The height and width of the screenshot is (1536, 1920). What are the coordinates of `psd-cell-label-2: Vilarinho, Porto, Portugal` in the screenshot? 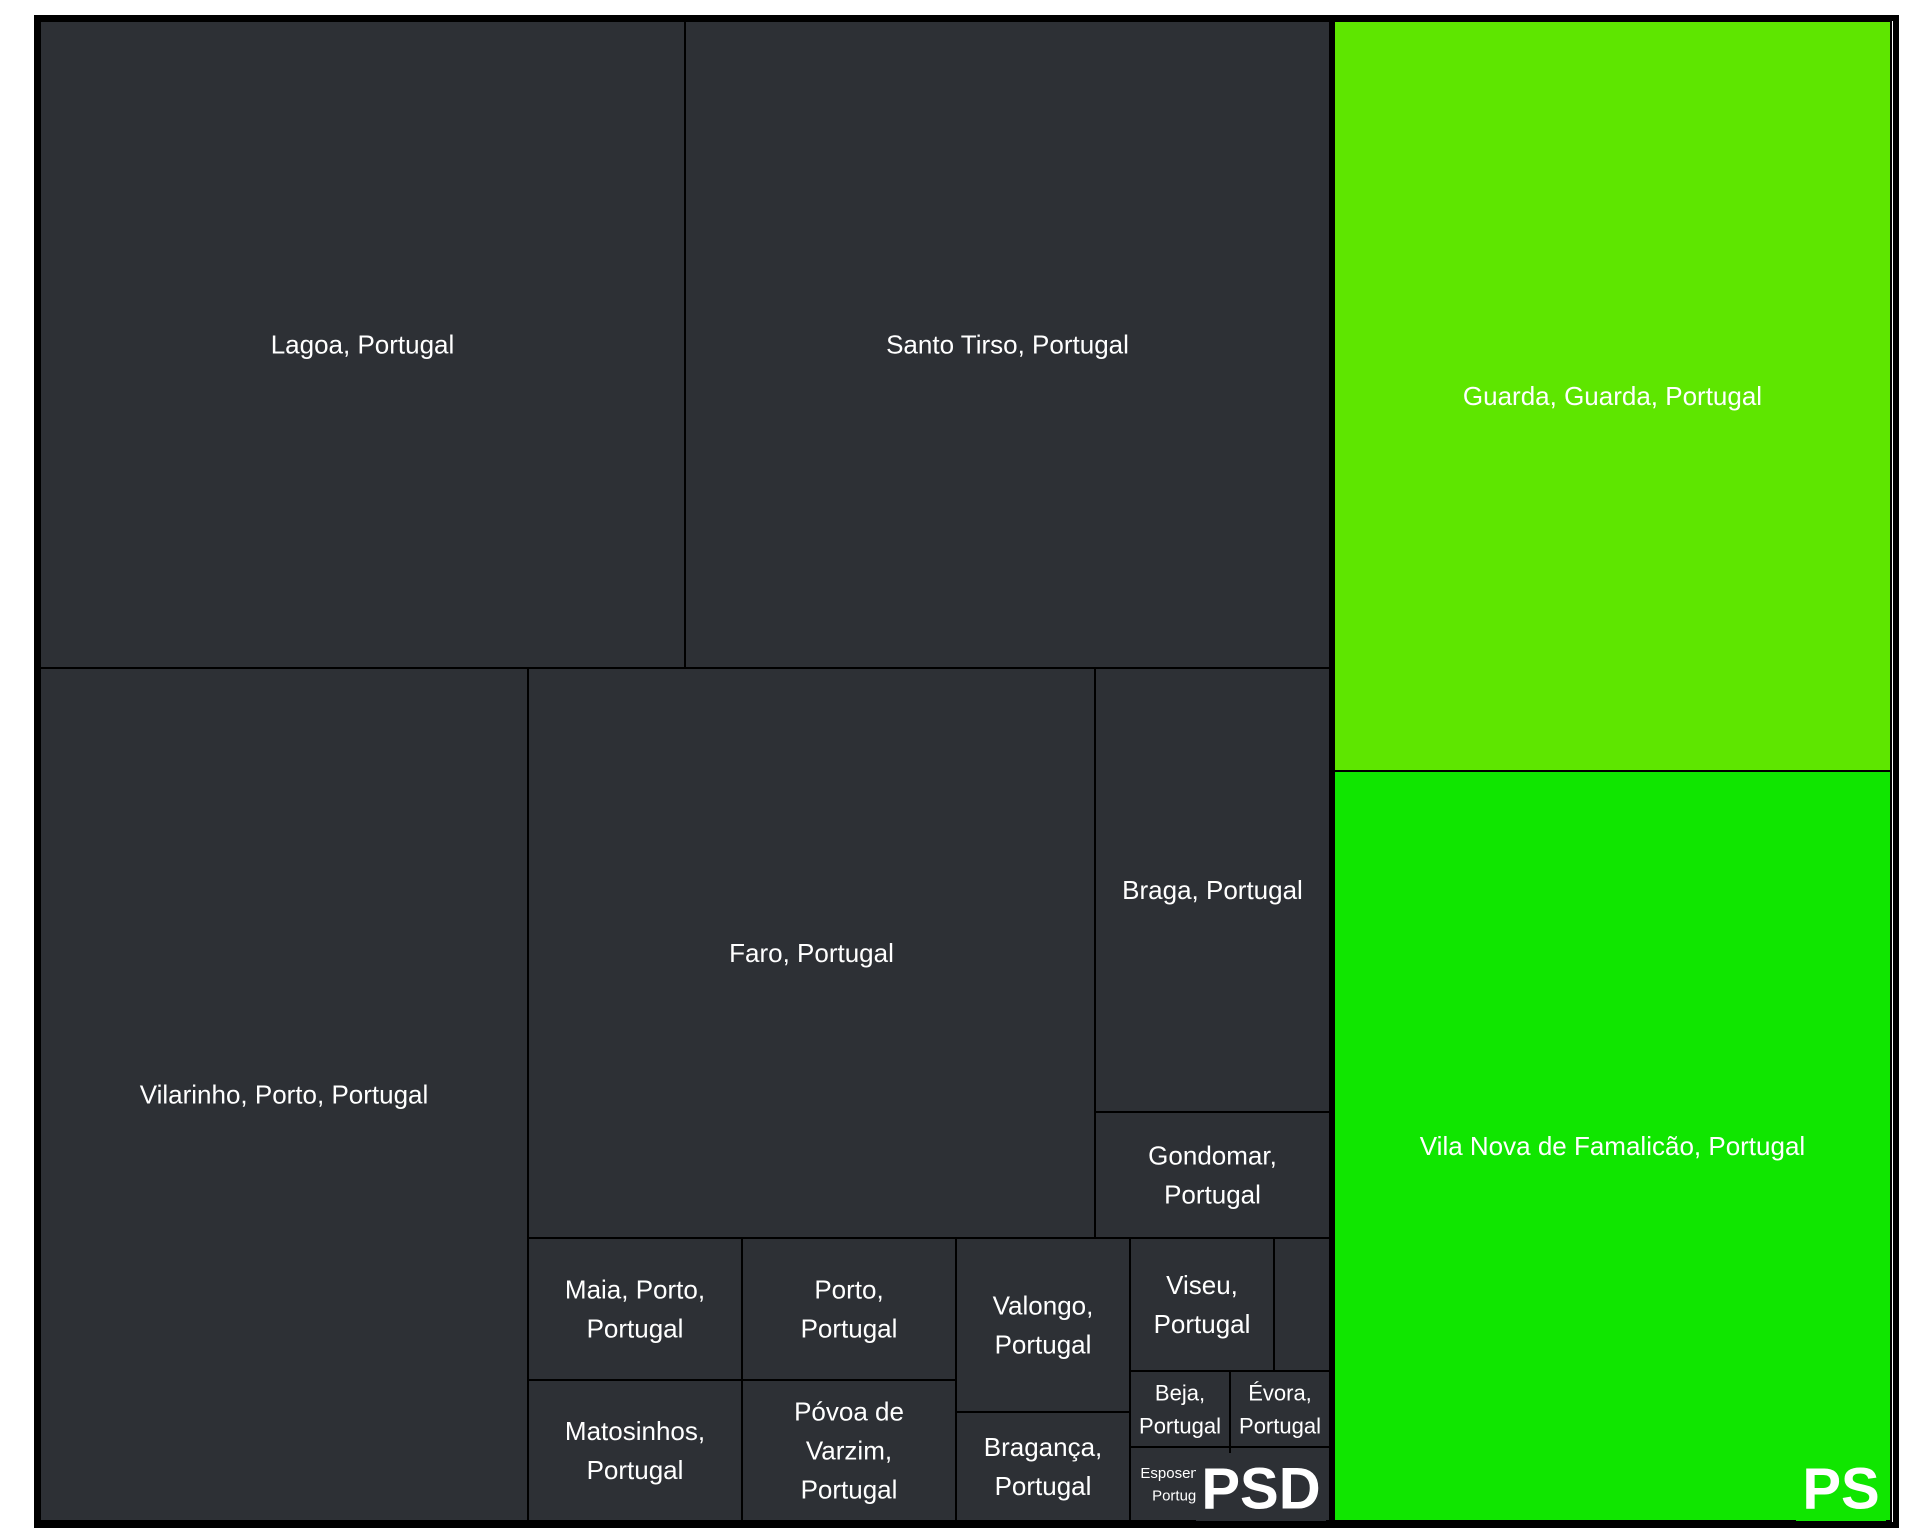 It's located at (284, 1095).